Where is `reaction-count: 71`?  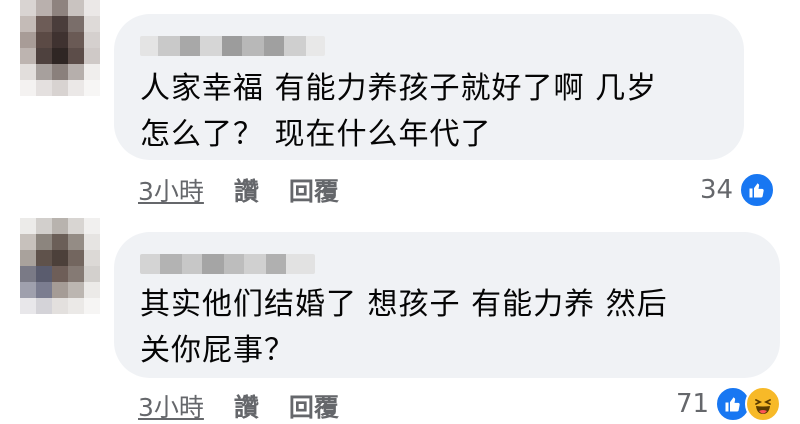
reaction-count: 71 is located at coordinates (693, 404).